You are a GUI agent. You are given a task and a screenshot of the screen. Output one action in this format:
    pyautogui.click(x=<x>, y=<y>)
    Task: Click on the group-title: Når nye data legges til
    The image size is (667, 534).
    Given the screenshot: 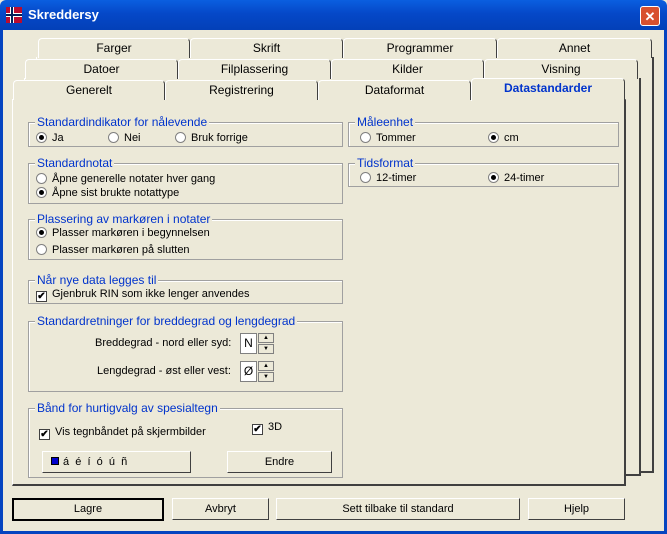 What is the action you would take?
    pyautogui.click(x=97, y=280)
    